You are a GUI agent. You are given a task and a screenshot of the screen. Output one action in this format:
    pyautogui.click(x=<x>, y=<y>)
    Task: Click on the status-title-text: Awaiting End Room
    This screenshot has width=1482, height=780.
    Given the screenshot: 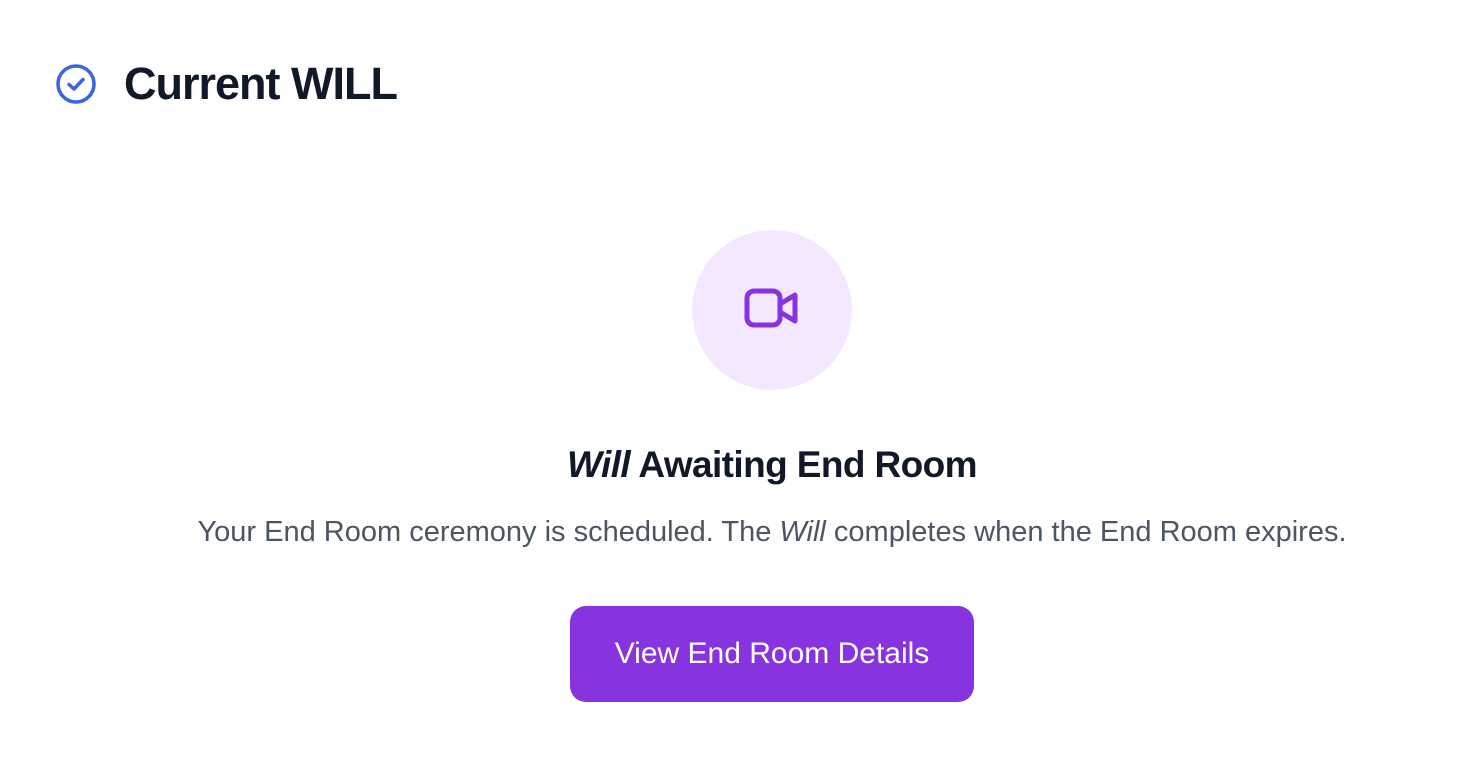 What is the action you would take?
    pyautogui.click(x=803, y=464)
    